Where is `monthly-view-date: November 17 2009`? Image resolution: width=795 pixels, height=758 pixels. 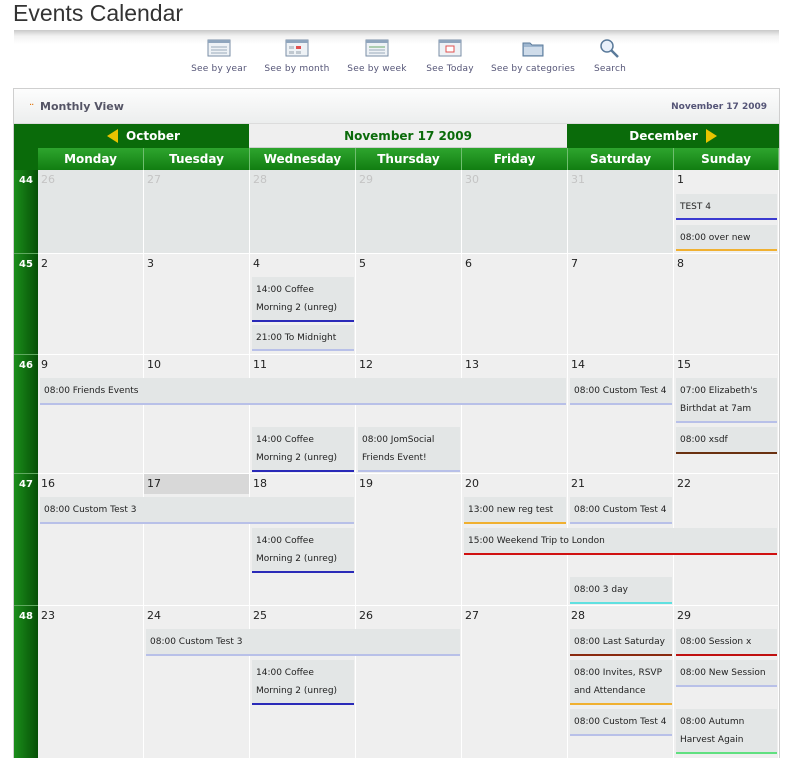
monthly-view-date: November 17 2009 is located at coordinates (719, 107).